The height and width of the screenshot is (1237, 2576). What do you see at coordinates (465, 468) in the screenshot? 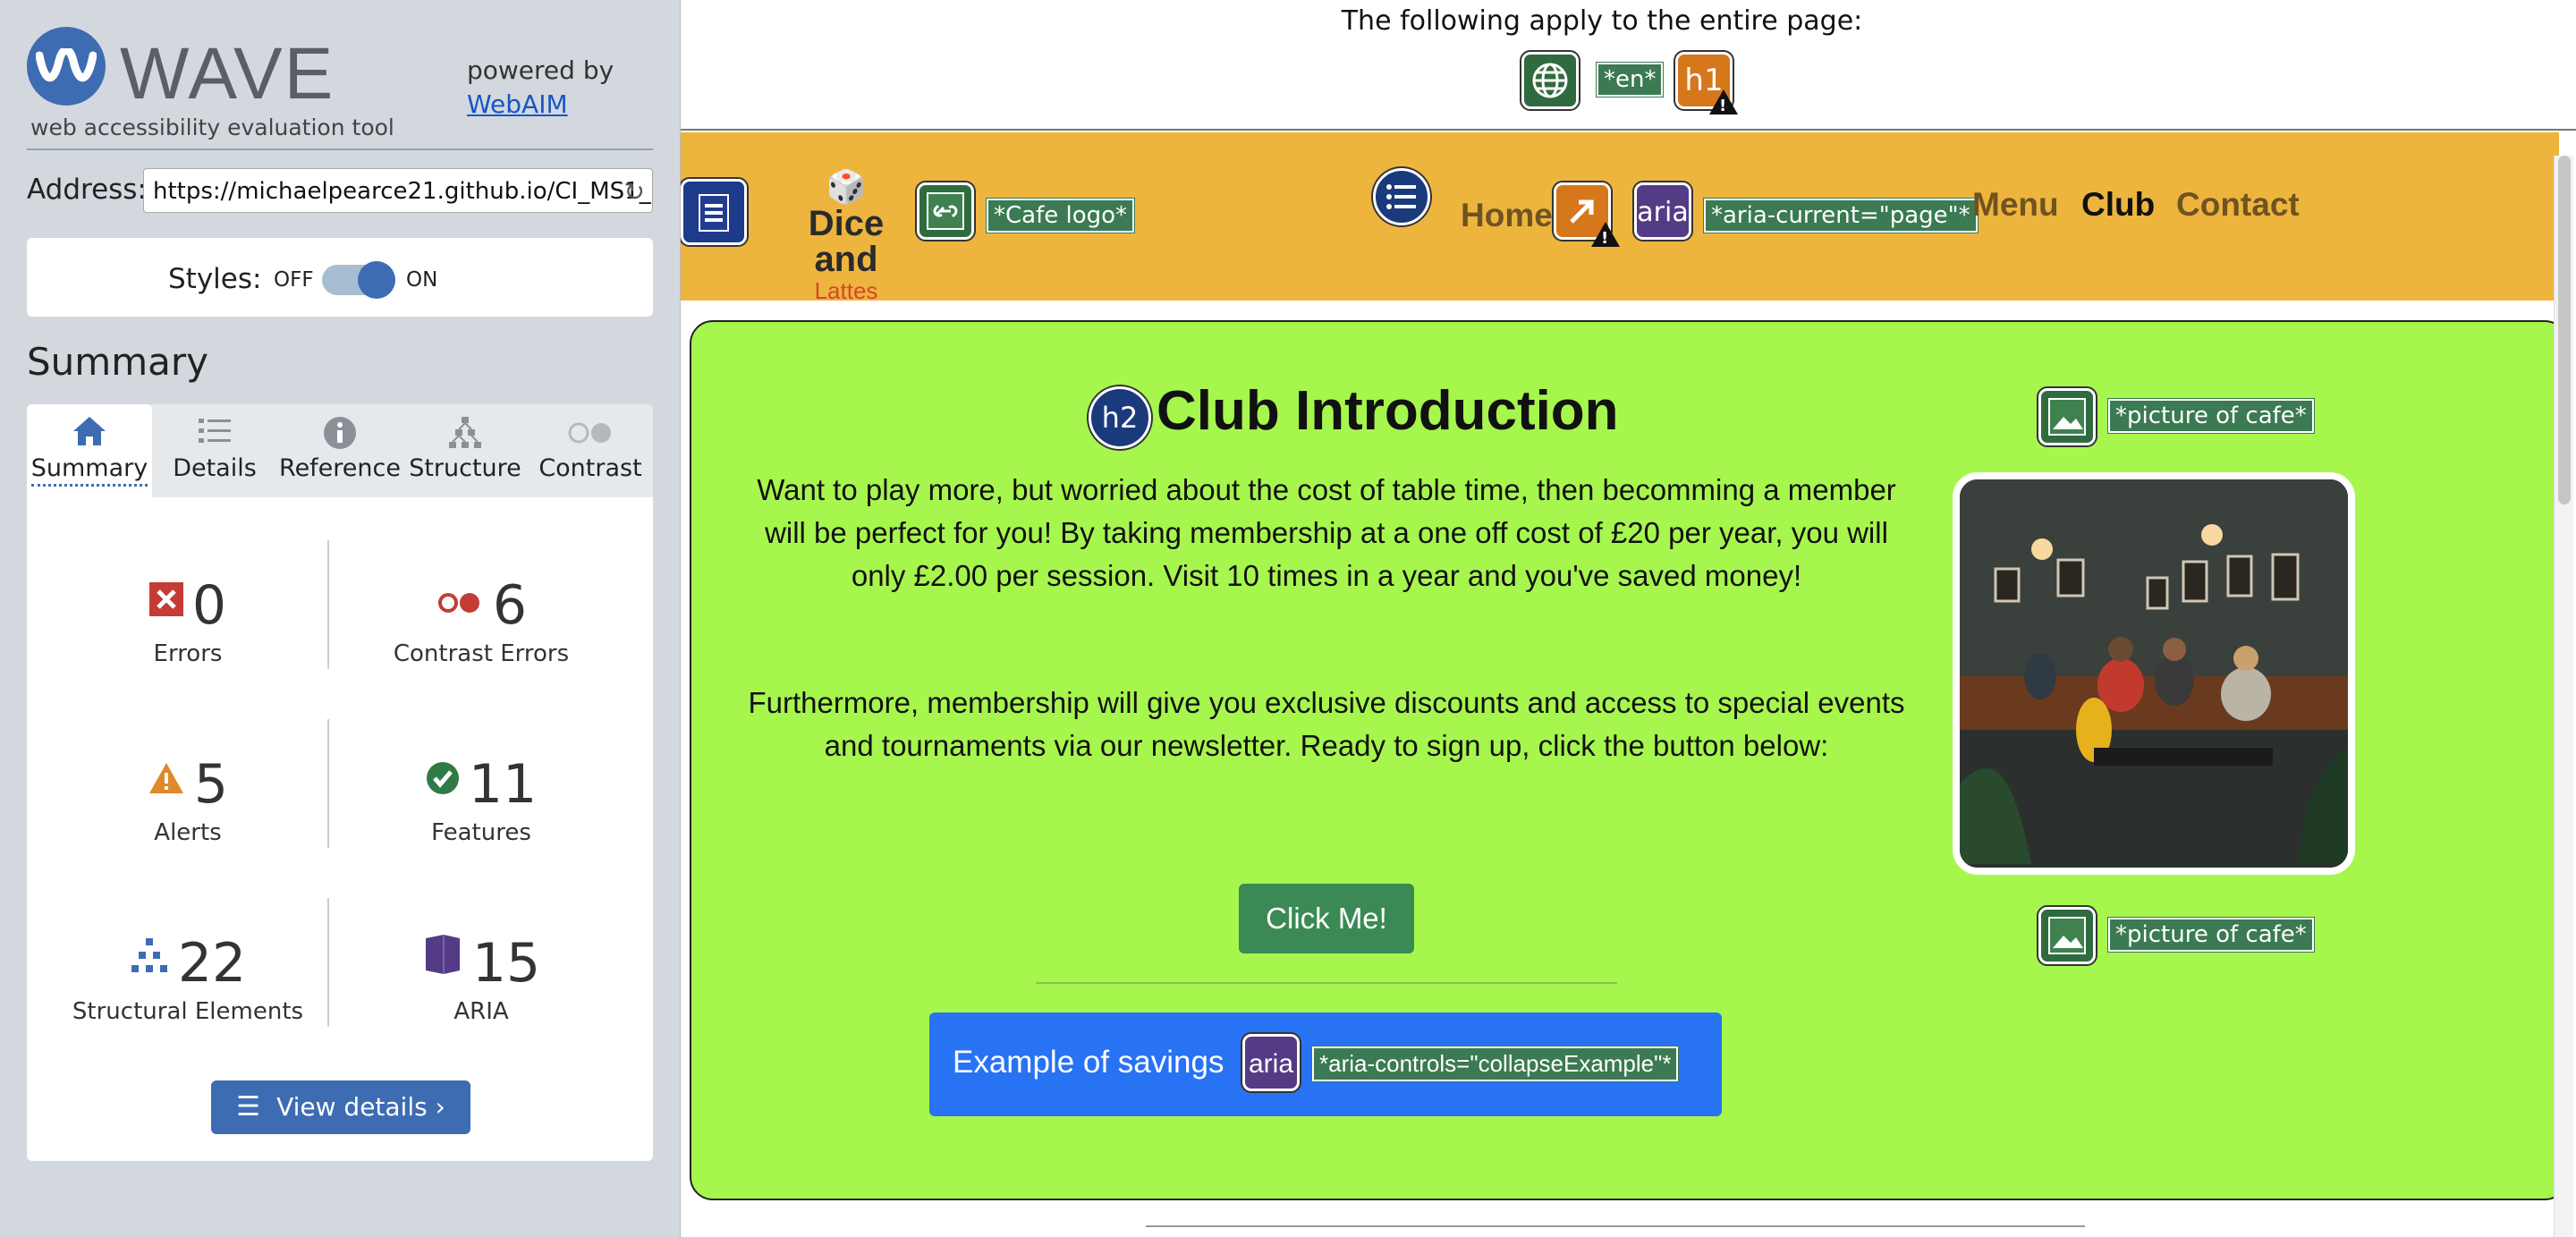
I see `tab-structure-label: Structure` at bounding box center [465, 468].